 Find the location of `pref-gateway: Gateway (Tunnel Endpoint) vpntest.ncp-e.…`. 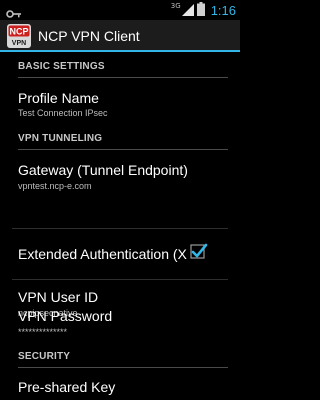

pref-gateway: Gateway (Tunnel Endpoint) vpntest.ncp-e.… is located at coordinates (120, 177).